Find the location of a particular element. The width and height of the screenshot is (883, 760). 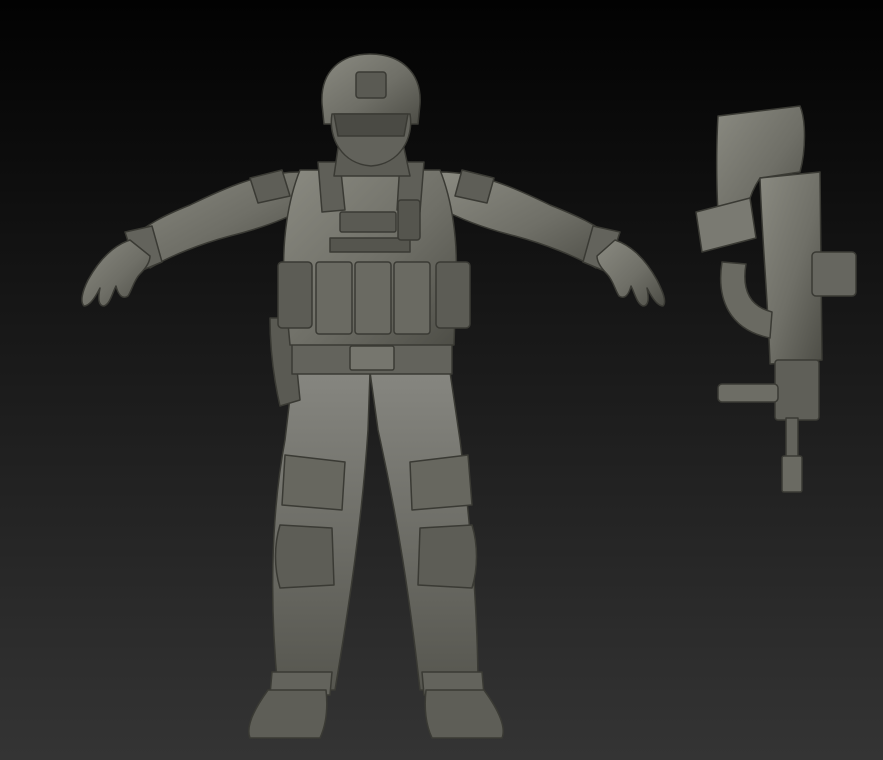

goggles is located at coordinates (371, 125).